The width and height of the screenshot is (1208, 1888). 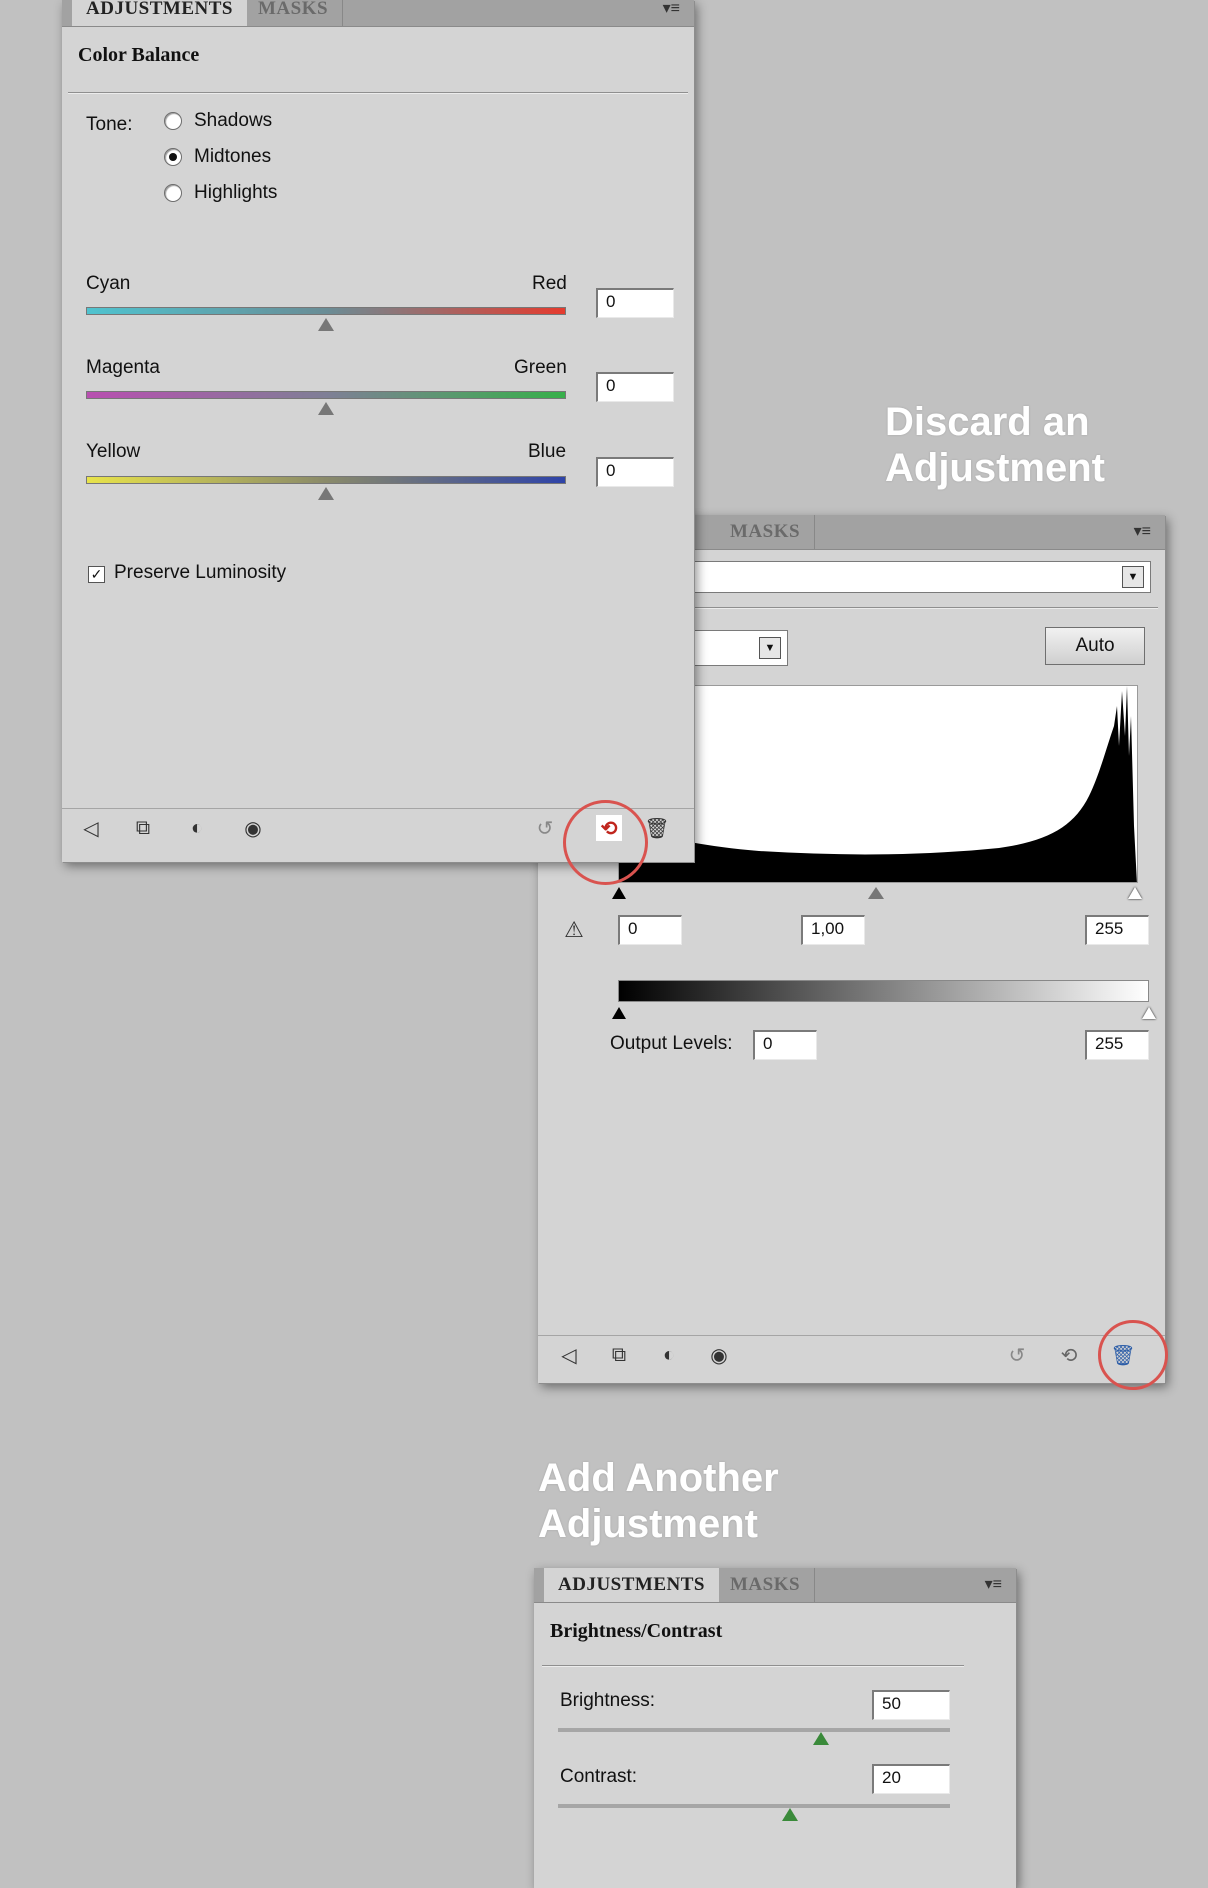 I want to click on magenta-green-thumb, so click(x=326, y=408).